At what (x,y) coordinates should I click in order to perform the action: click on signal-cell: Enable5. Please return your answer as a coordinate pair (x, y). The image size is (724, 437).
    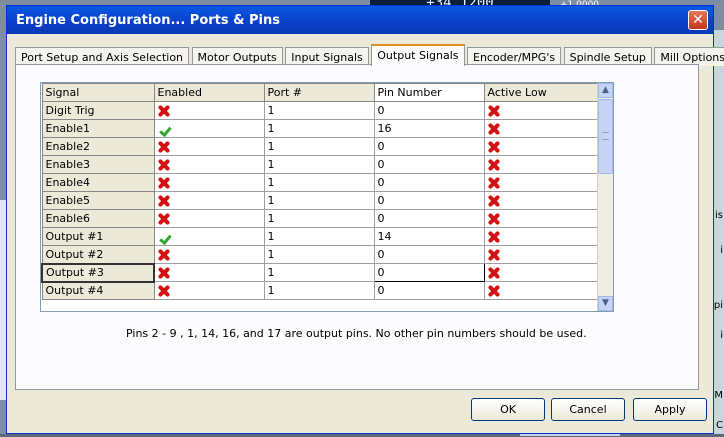
    Looking at the image, I should click on (98, 200).